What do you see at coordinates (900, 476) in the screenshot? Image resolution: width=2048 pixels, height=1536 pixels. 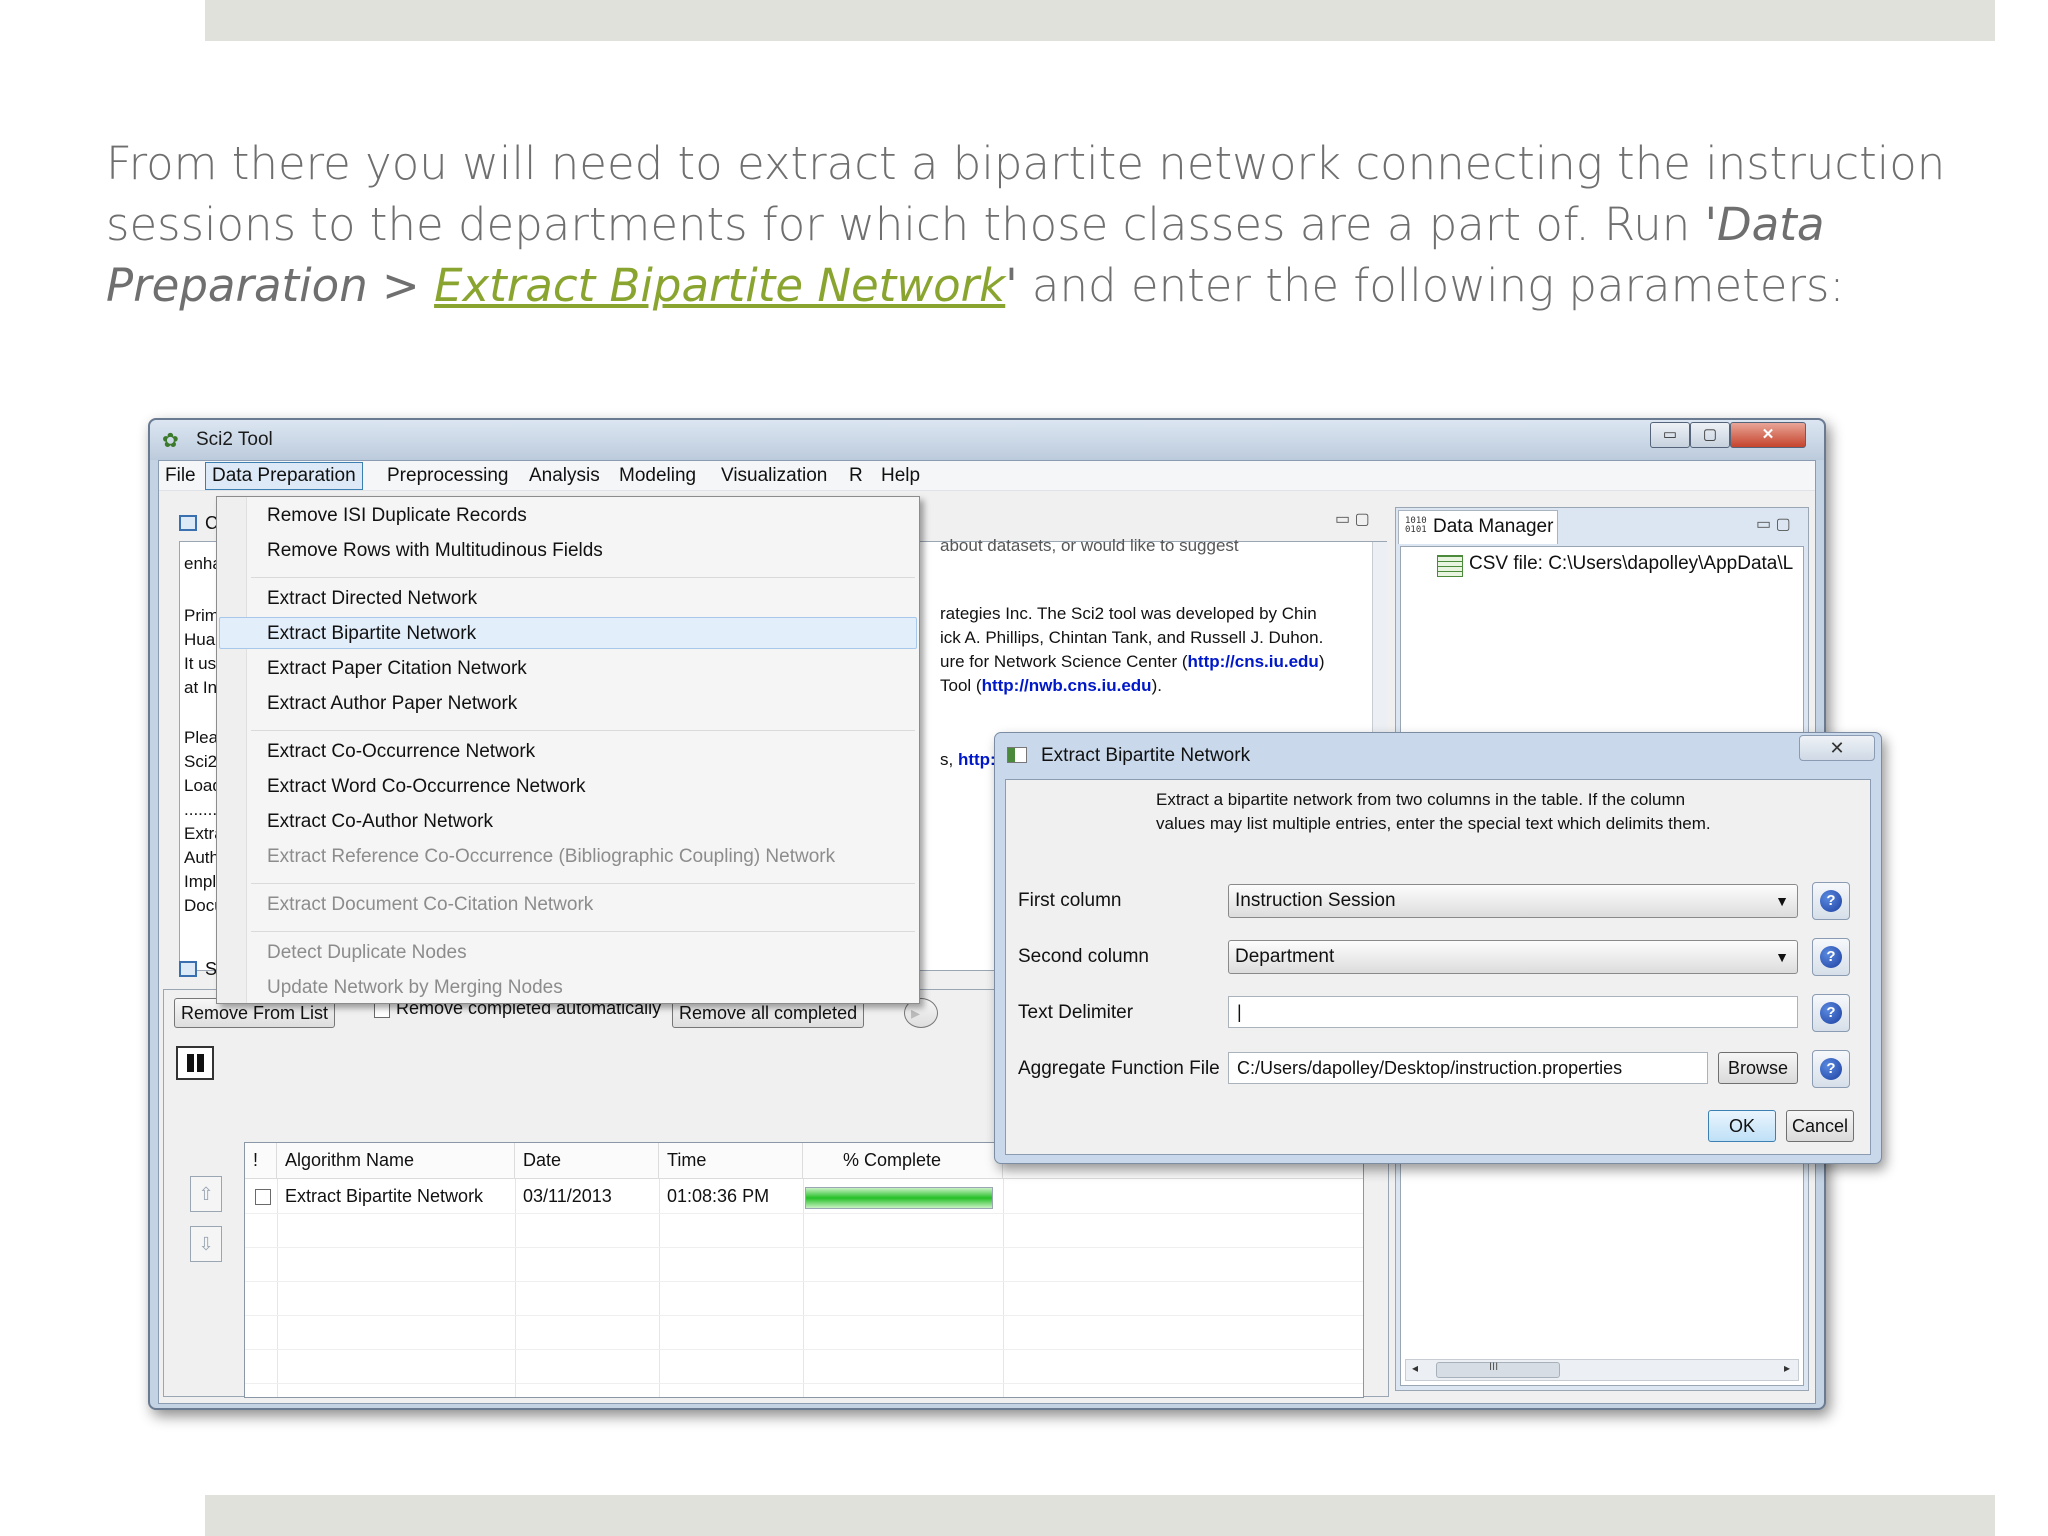 I see `menu-help: Help` at bounding box center [900, 476].